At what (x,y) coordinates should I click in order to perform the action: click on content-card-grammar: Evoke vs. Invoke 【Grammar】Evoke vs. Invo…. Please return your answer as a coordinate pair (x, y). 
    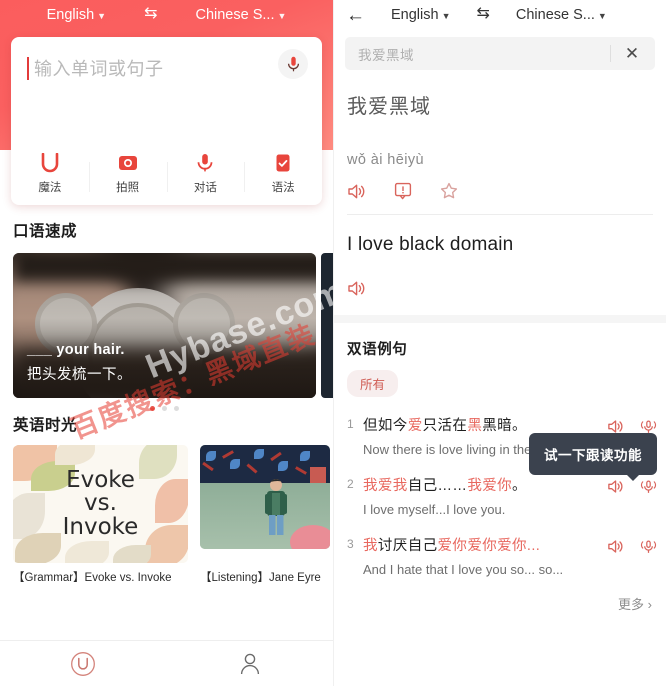
    Looking at the image, I should click on (100, 515).